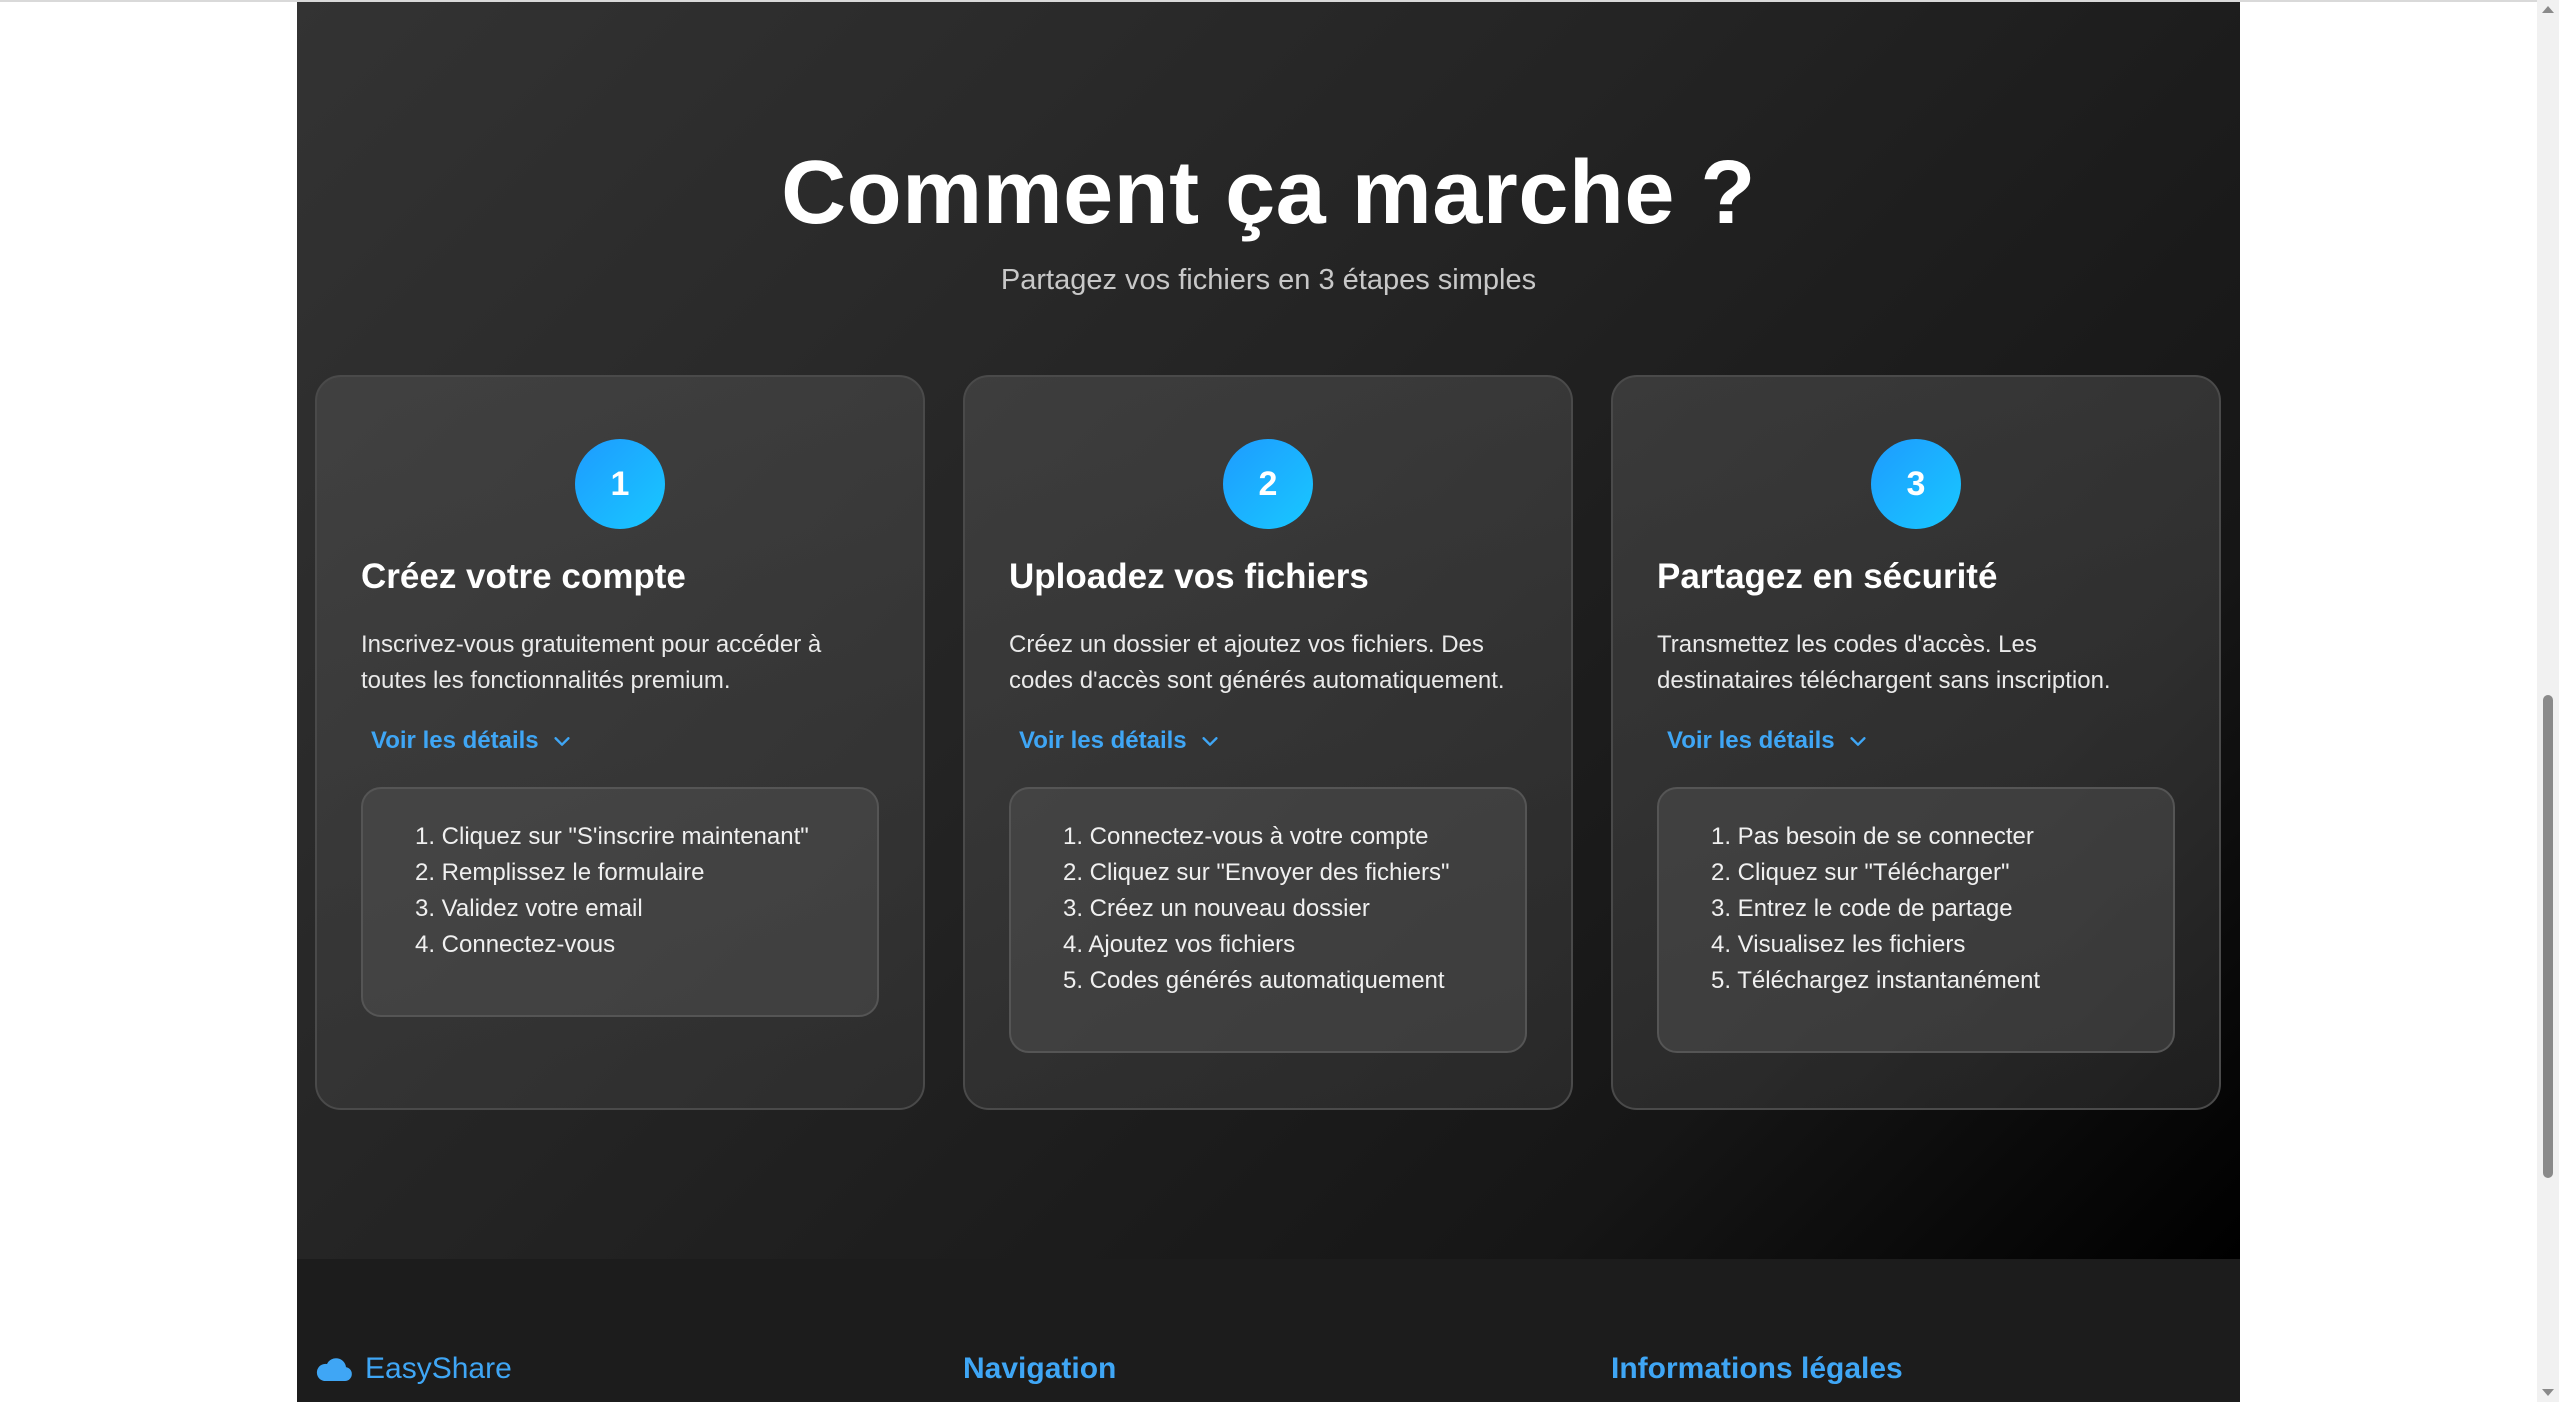 This screenshot has width=2559, height=1402. Describe the element at coordinates (523, 576) in the screenshot. I see `step-title: Créez votre compte` at that location.